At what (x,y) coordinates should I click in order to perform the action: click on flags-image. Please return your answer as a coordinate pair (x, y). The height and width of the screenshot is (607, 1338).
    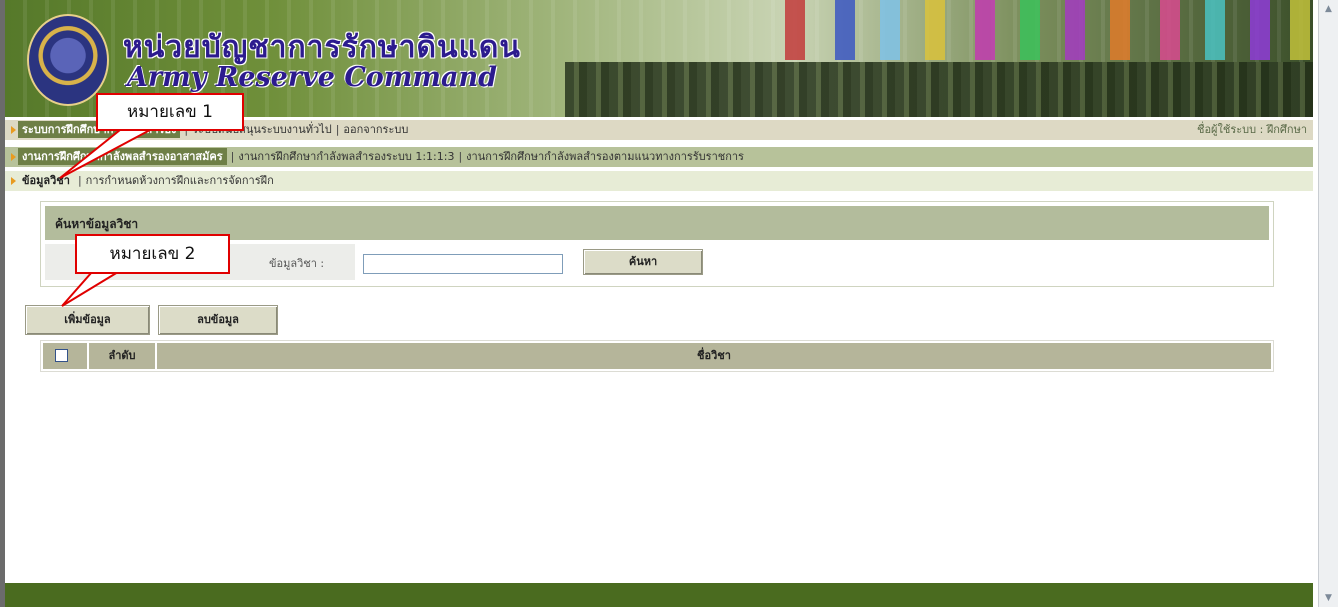
    Looking at the image, I should click on (1039, 35).